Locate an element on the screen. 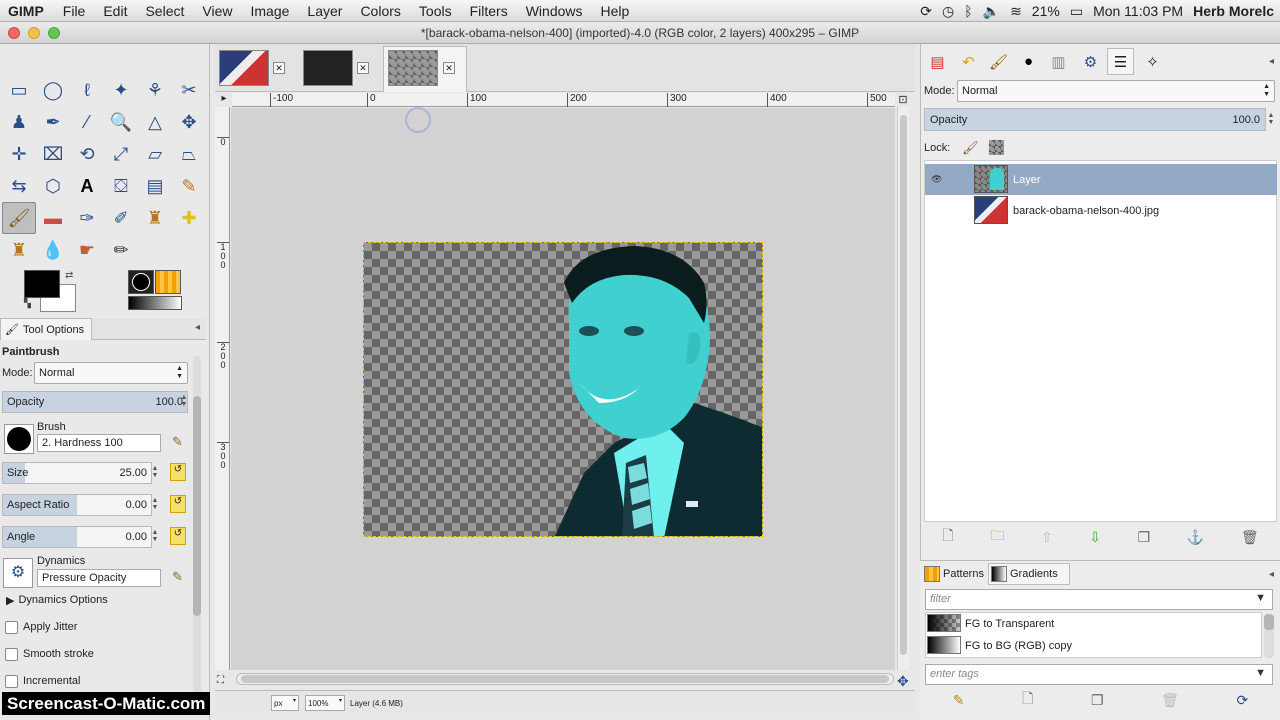  apply-jitter-checkbox is located at coordinates (11, 627).